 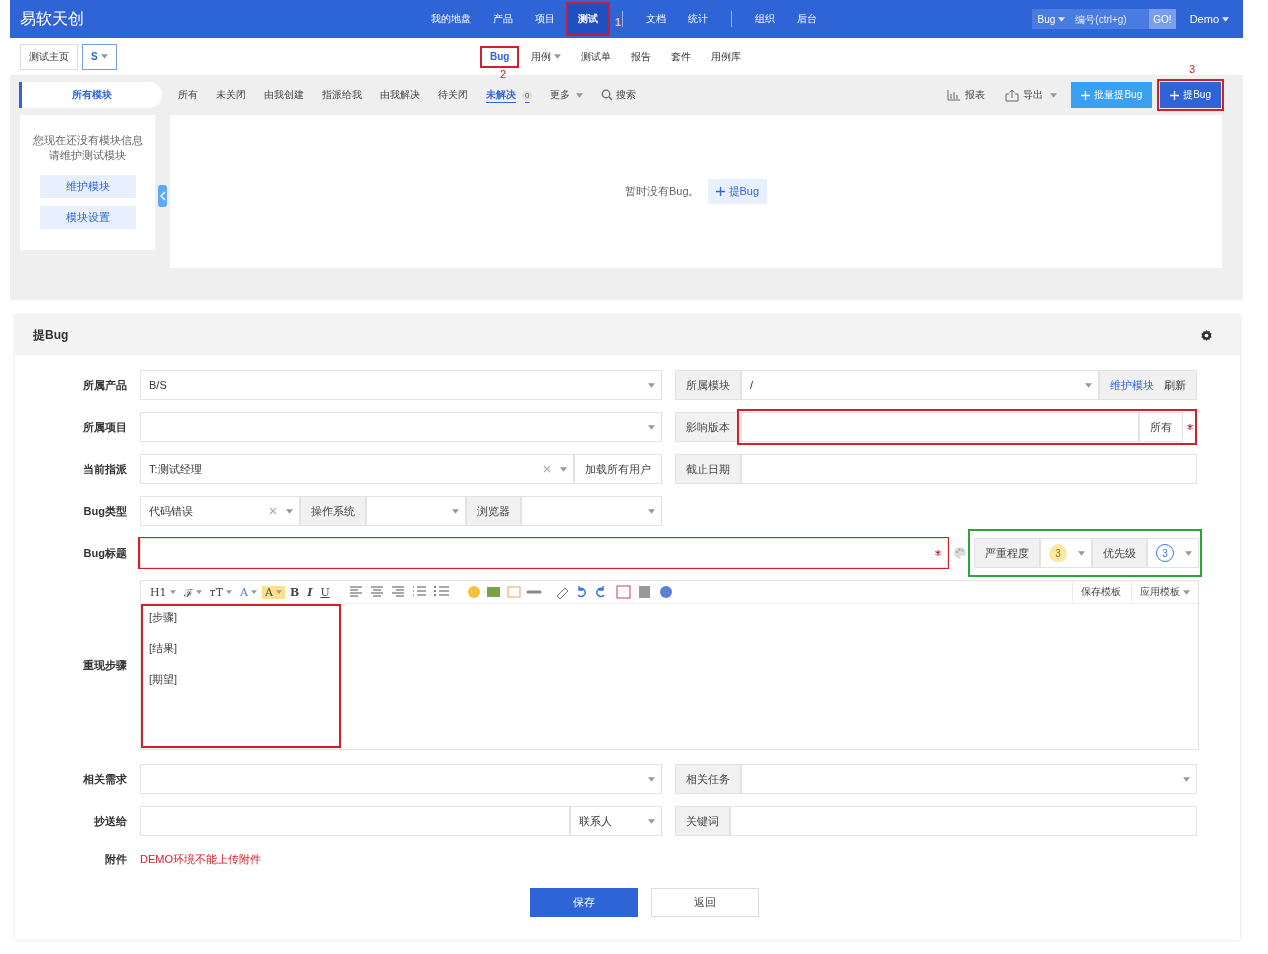 I want to click on module-tab: 所有模块, so click(x=90, y=95).